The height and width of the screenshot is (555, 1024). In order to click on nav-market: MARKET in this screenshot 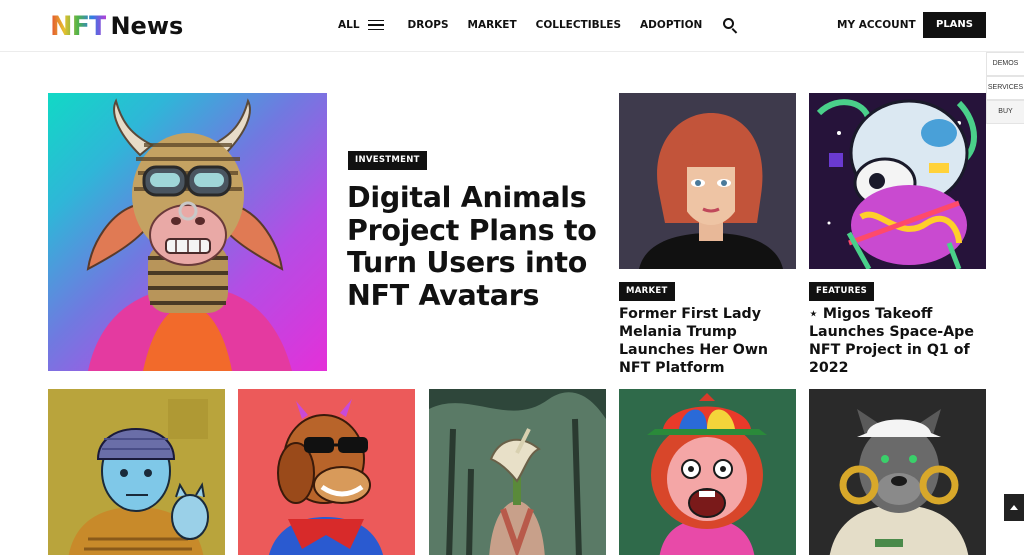, I will do `click(492, 25)`.